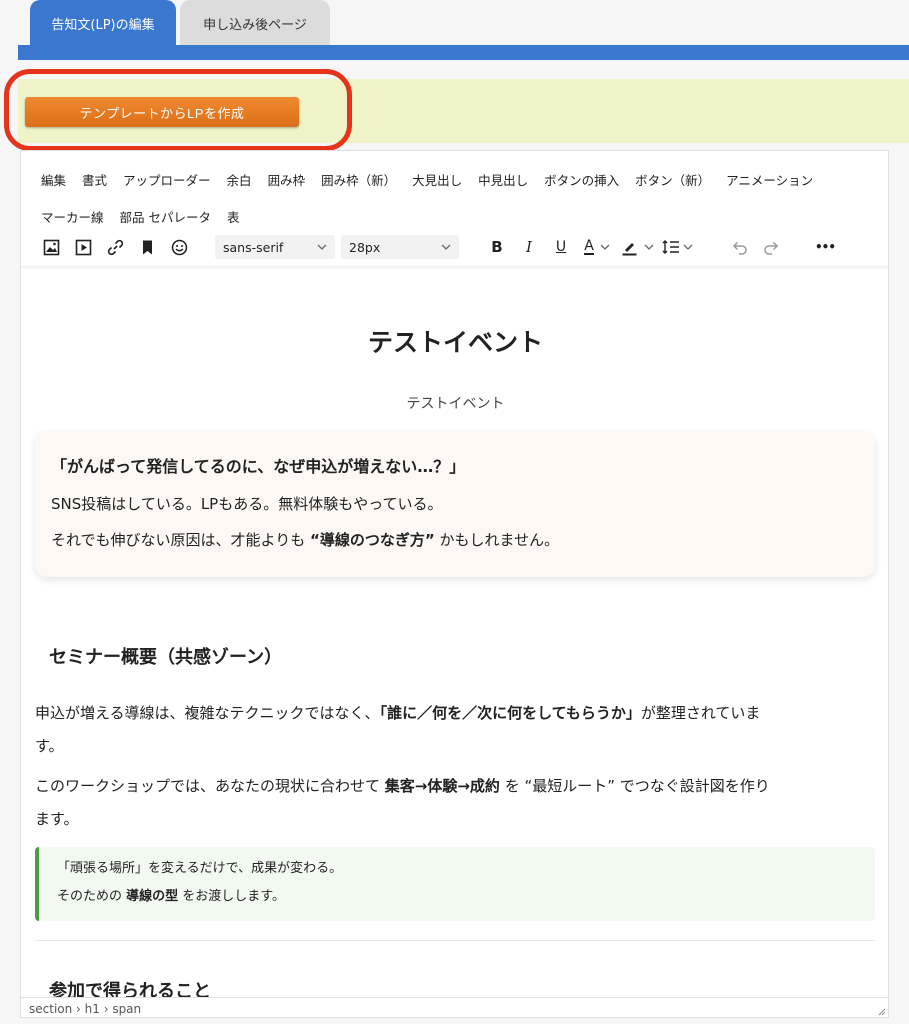  I want to click on media-icon, so click(83, 247).